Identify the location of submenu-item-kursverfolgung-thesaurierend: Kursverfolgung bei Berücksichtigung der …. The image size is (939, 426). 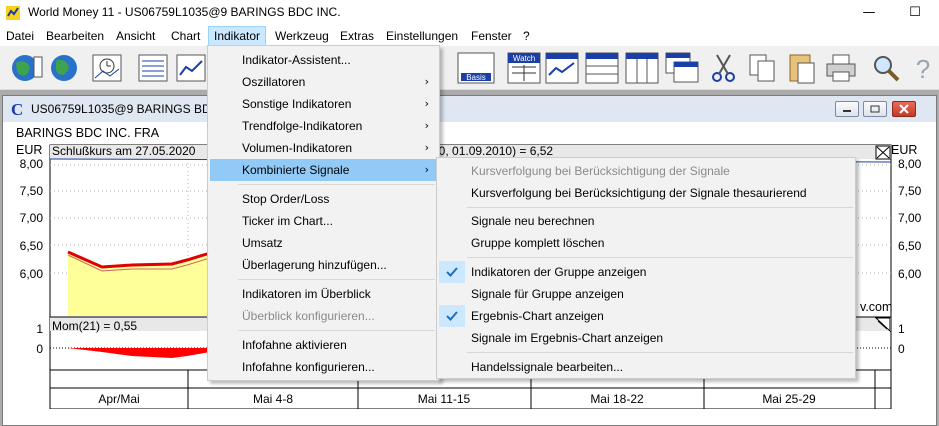
(646, 193).